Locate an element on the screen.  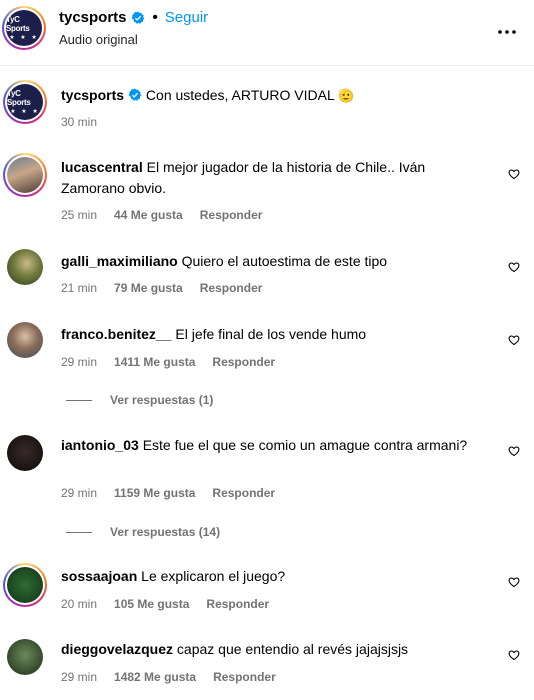
caption-text: tycsports Con ustedes, ARTURO VIDAL 🫡 is located at coordinates (271, 95).